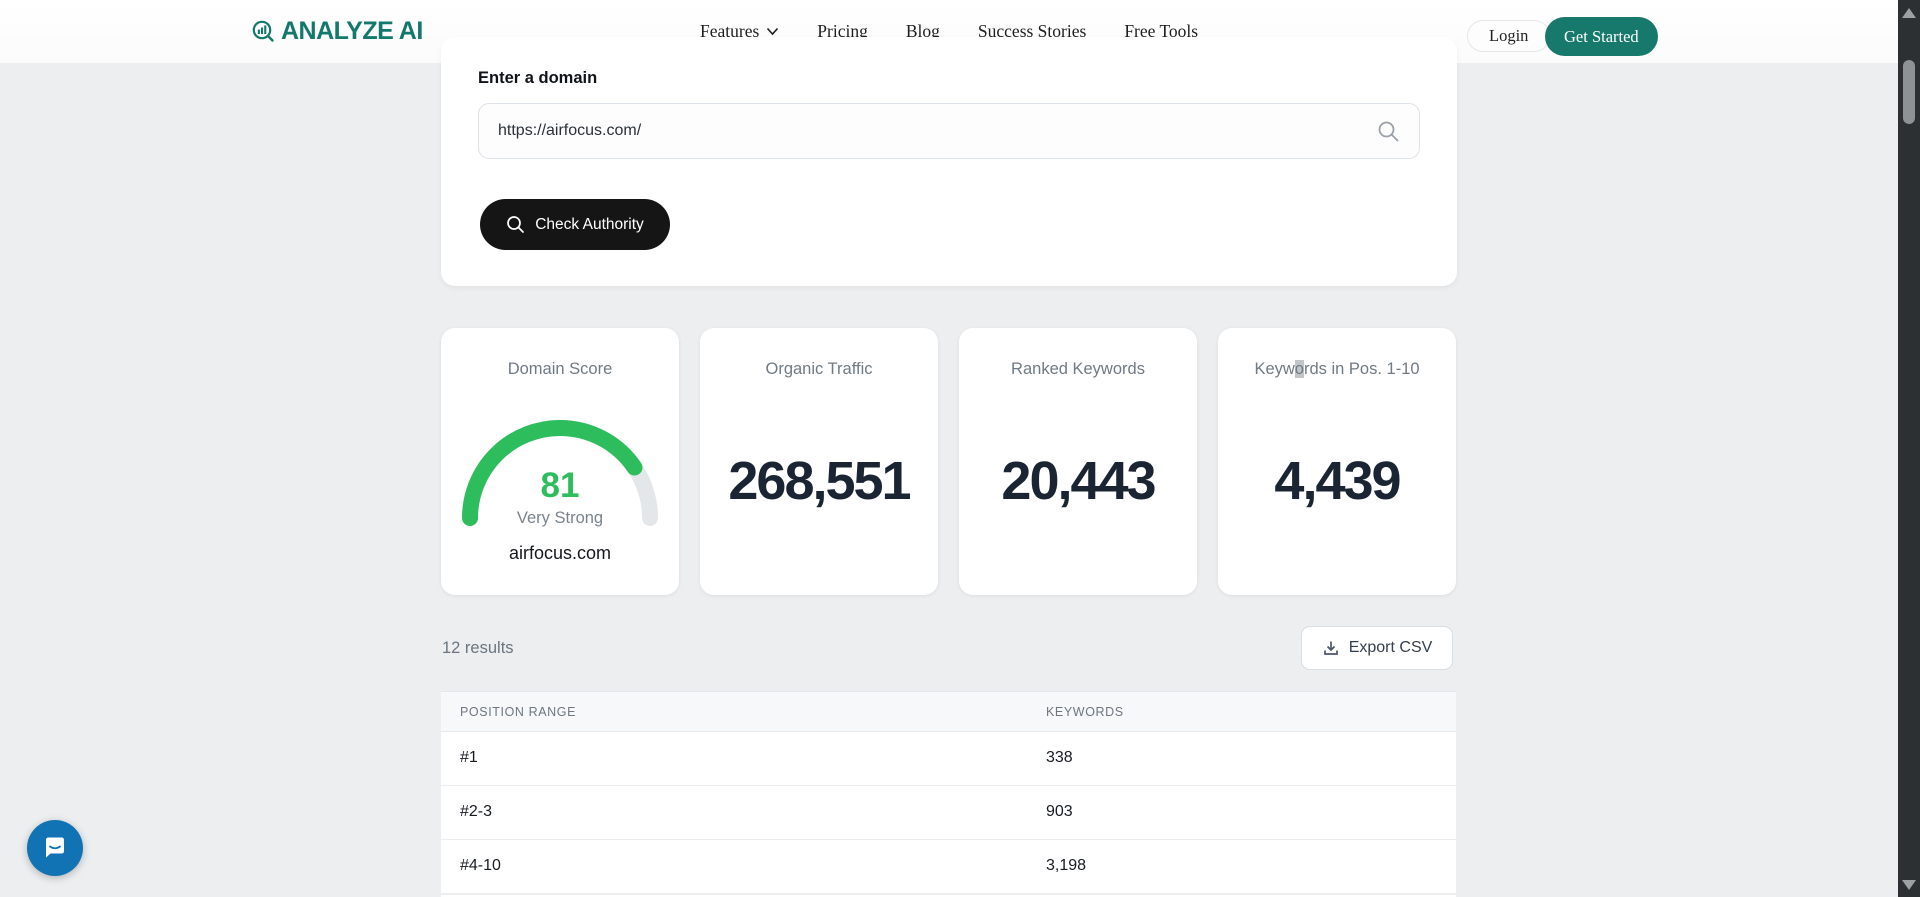 This screenshot has height=897, width=1920. What do you see at coordinates (1390, 647) in the screenshot?
I see `export-csv-label: Export CSV` at bounding box center [1390, 647].